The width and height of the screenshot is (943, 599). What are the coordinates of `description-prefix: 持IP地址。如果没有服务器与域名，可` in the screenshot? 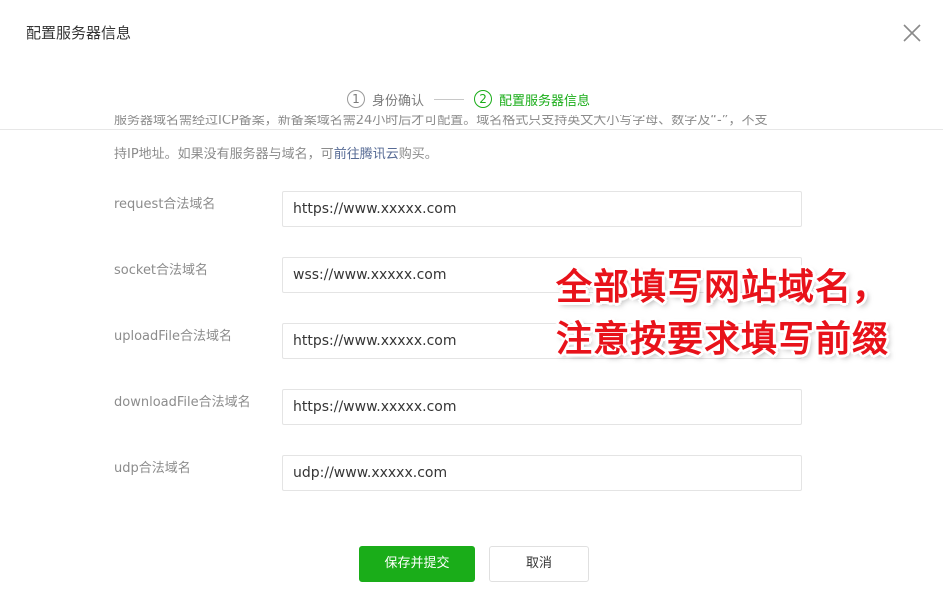 It's located at (224, 154).